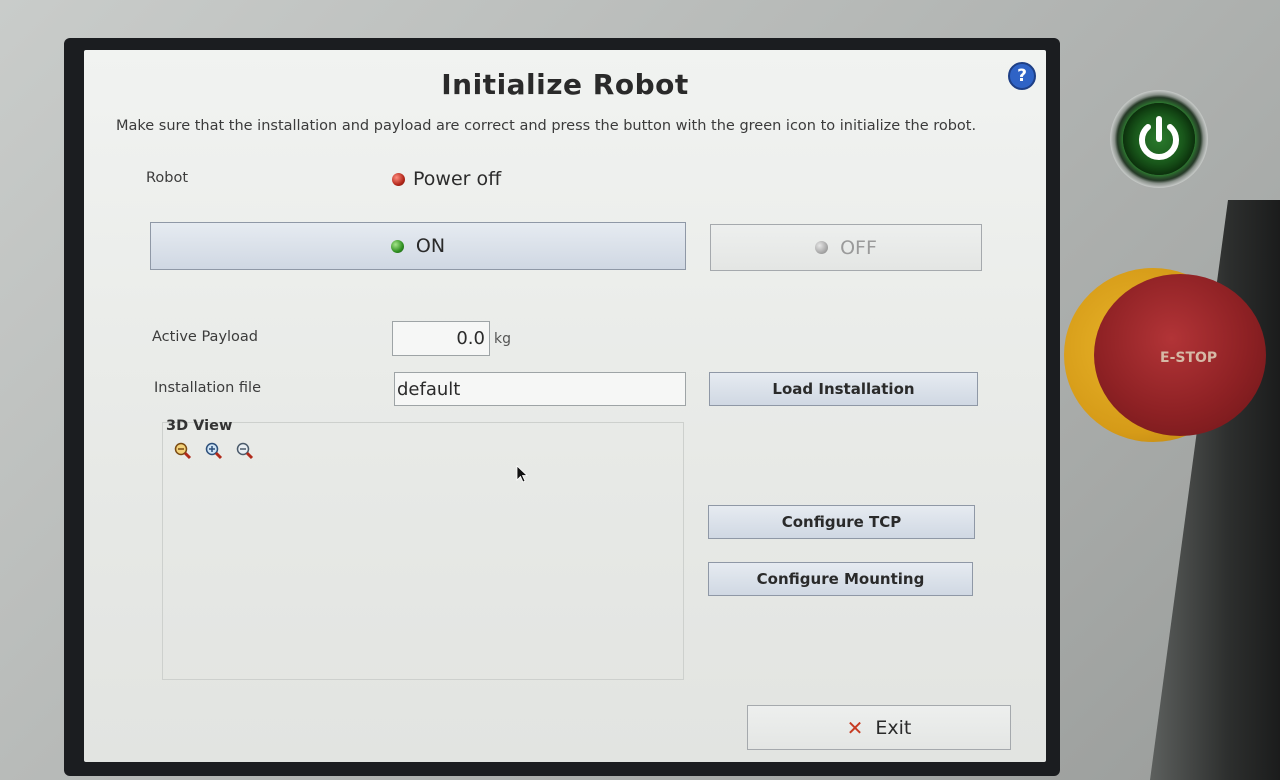 The height and width of the screenshot is (780, 1280). I want to click on mouse-cursor-icon, so click(522, 474).